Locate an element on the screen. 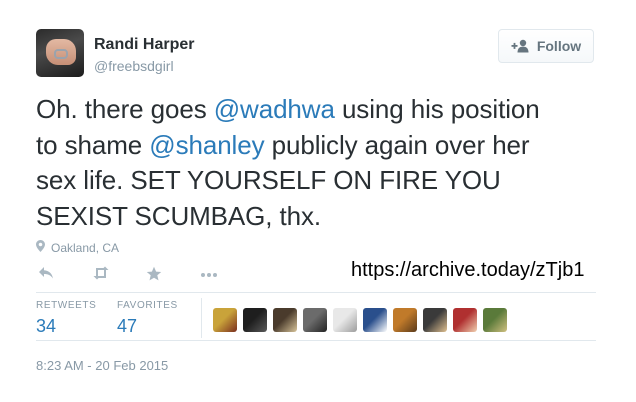 The width and height of the screenshot is (636, 402). more-options-icon is located at coordinates (208, 274).